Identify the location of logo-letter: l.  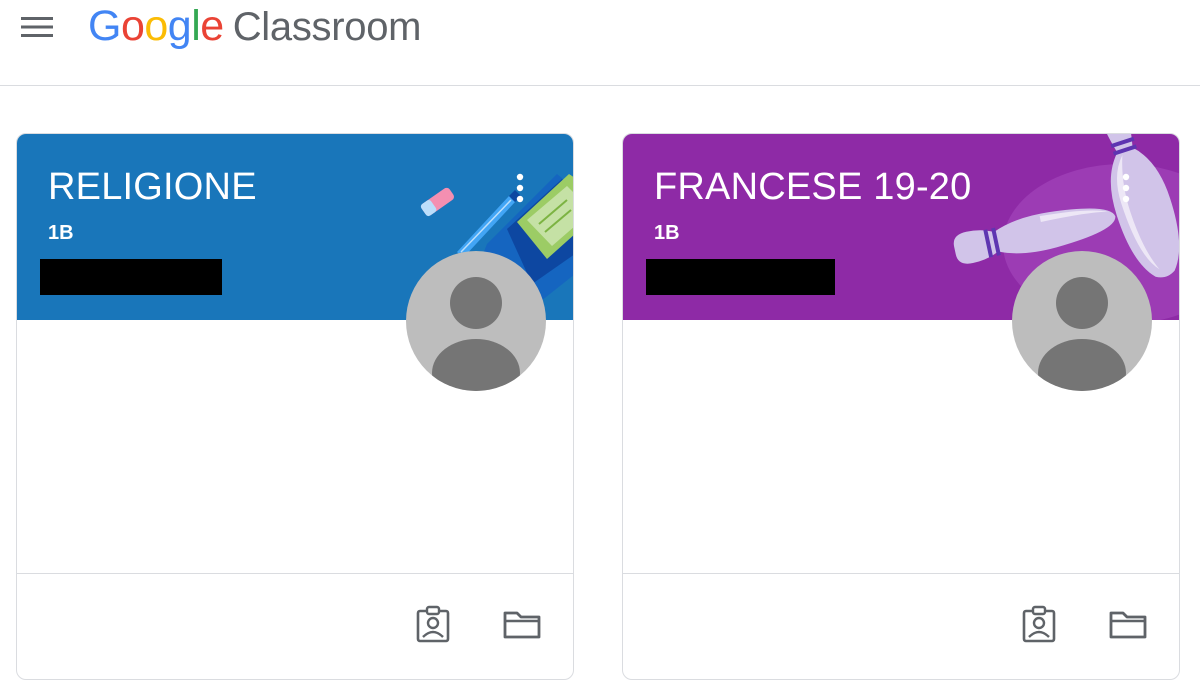
(196, 26).